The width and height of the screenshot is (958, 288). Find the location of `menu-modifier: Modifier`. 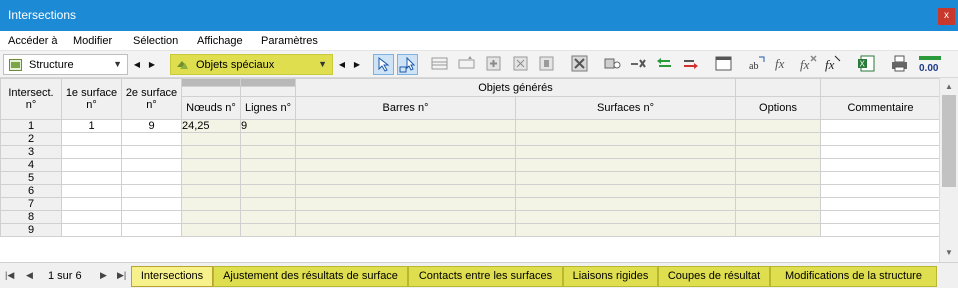

menu-modifier: Modifier is located at coordinates (92, 41).